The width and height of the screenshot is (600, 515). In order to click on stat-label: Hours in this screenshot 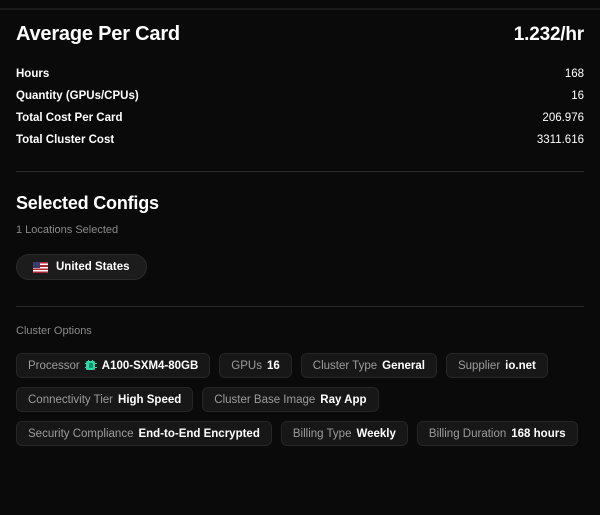, I will do `click(33, 74)`.